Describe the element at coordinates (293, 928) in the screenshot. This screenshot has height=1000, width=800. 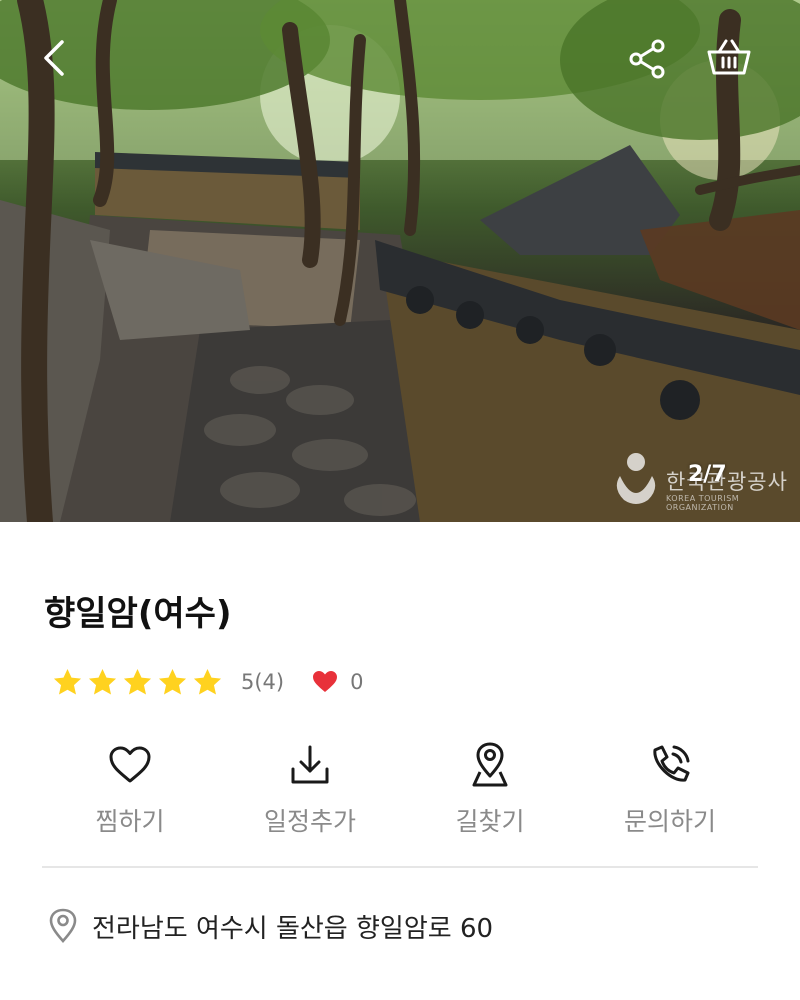
I see `address-text: 전라남도 여수시 돌산읍 향일암로 60` at that location.